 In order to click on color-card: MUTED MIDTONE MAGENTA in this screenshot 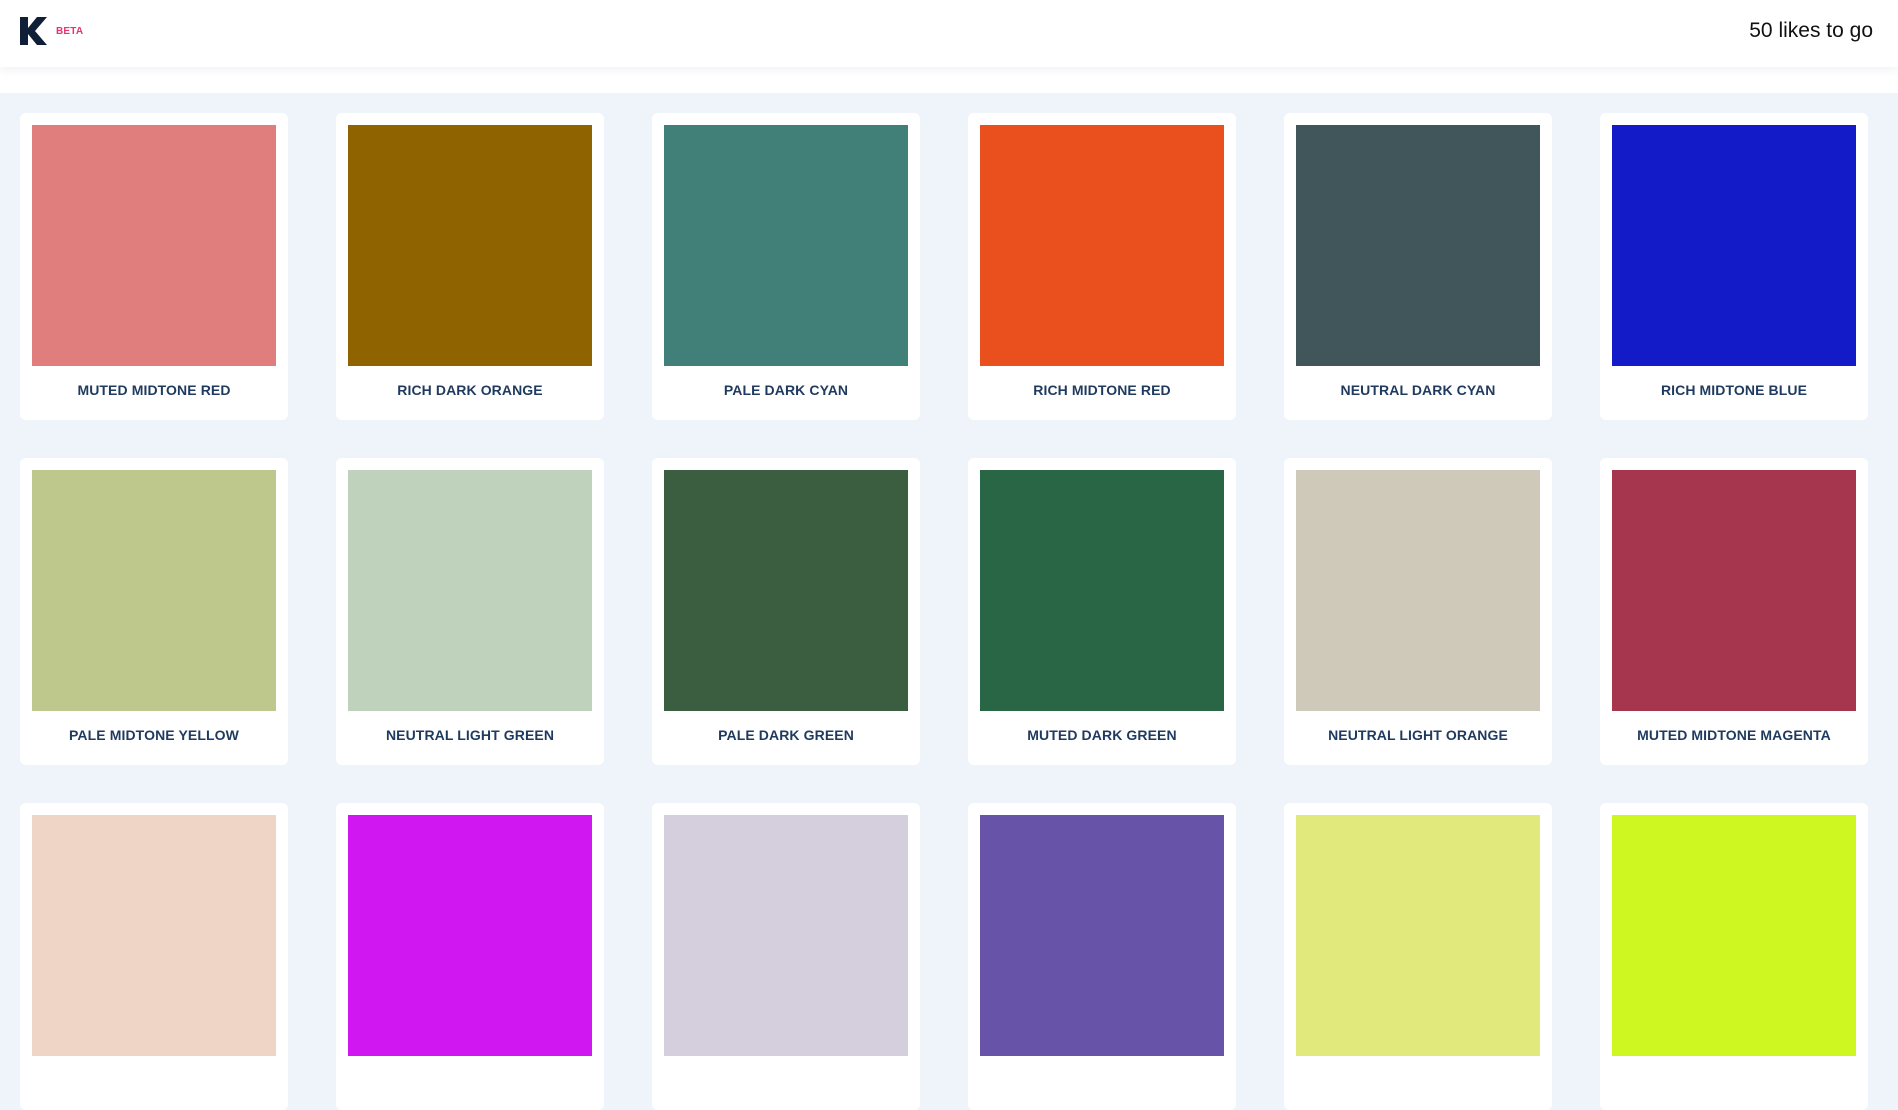, I will do `click(1734, 611)`.